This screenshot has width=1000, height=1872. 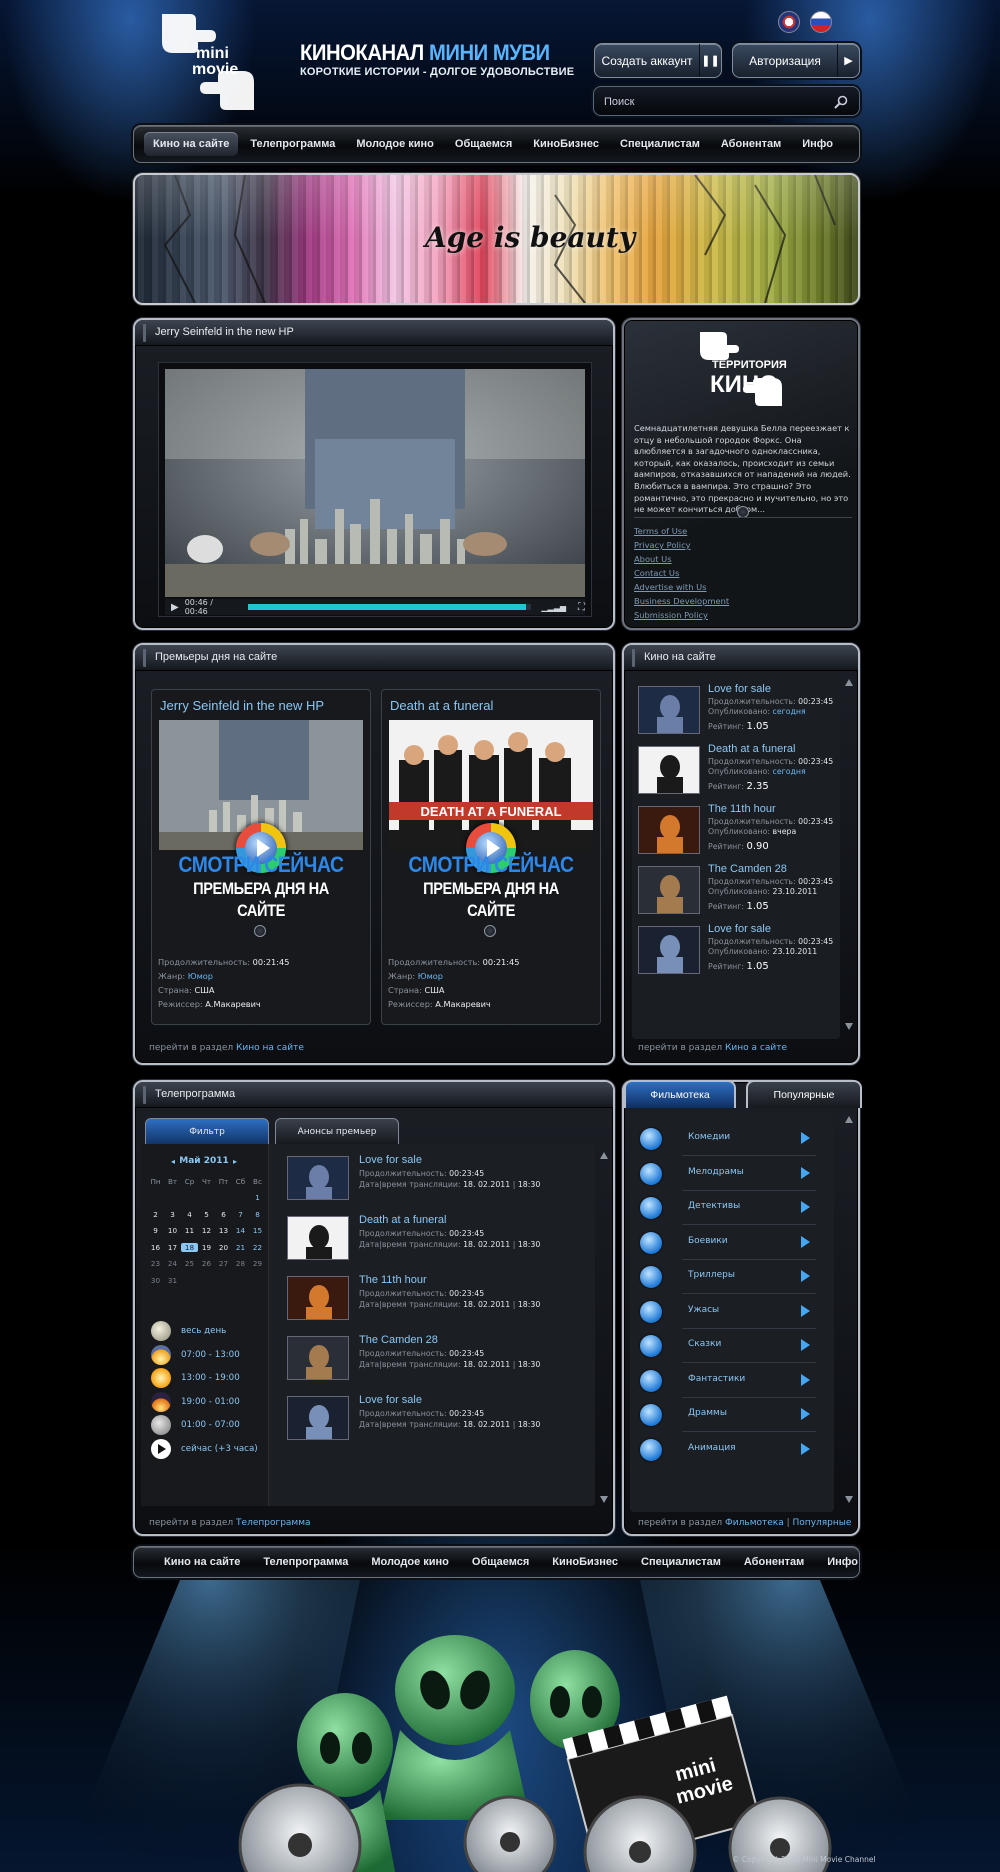 What do you see at coordinates (743, 559) in the screenshot?
I see `link-about-us: About Us` at bounding box center [743, 559].